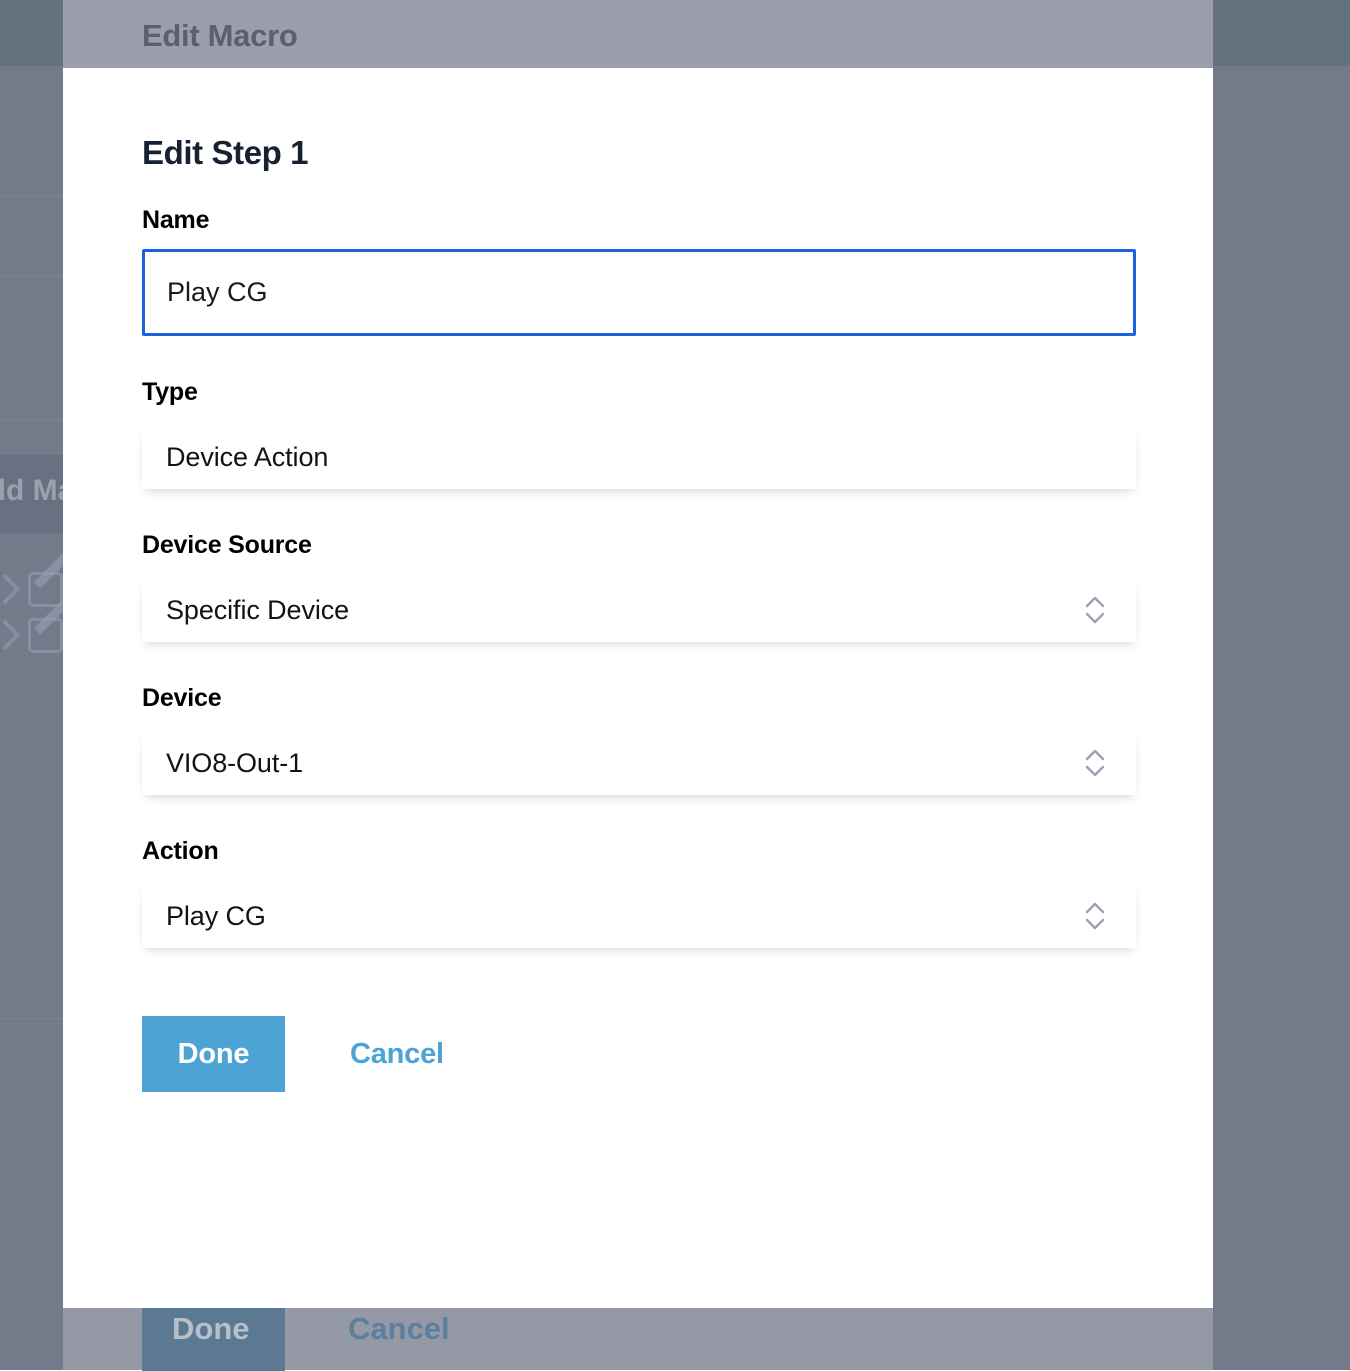 The width and height of the screenshot is (1350, 1371). I want to click on field-type: Type Device Action, so click(639, 433).